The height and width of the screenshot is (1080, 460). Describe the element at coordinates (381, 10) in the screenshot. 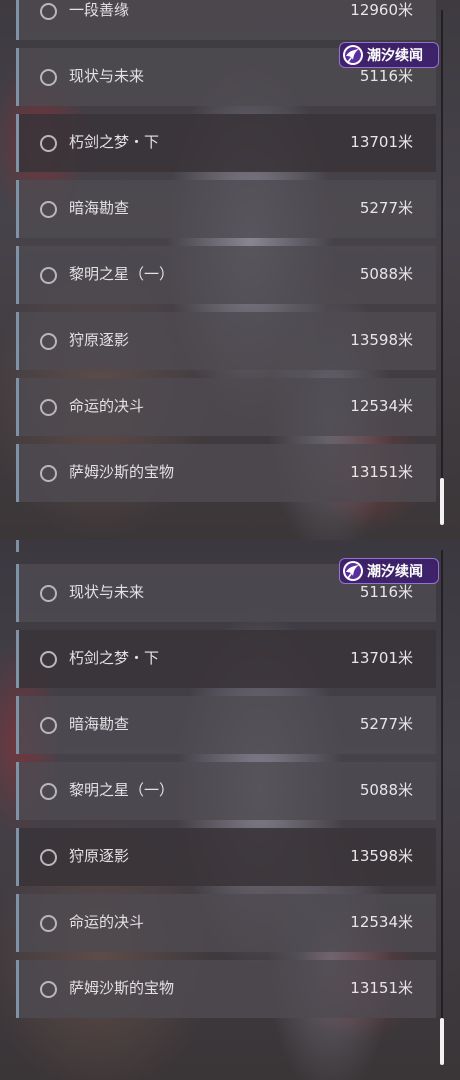

I see `quest-distance: 12960米` at that location.